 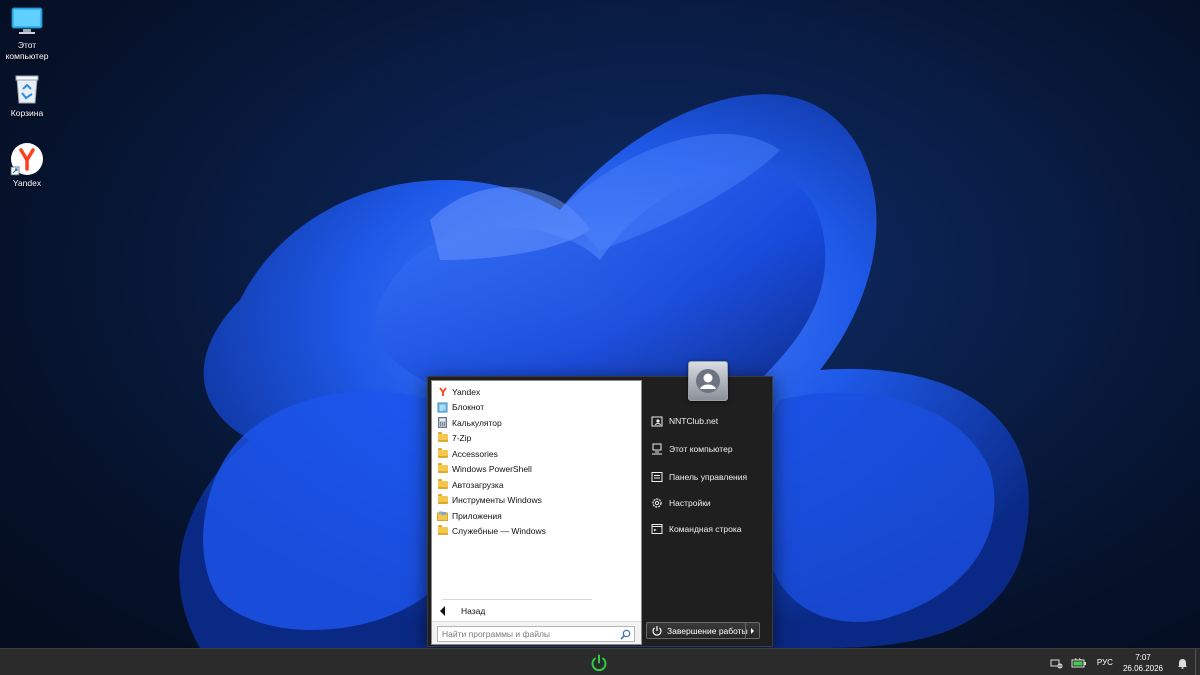 I want to click on menu-item-this-pc: Этот компьютер, so click(x=710, y=449).